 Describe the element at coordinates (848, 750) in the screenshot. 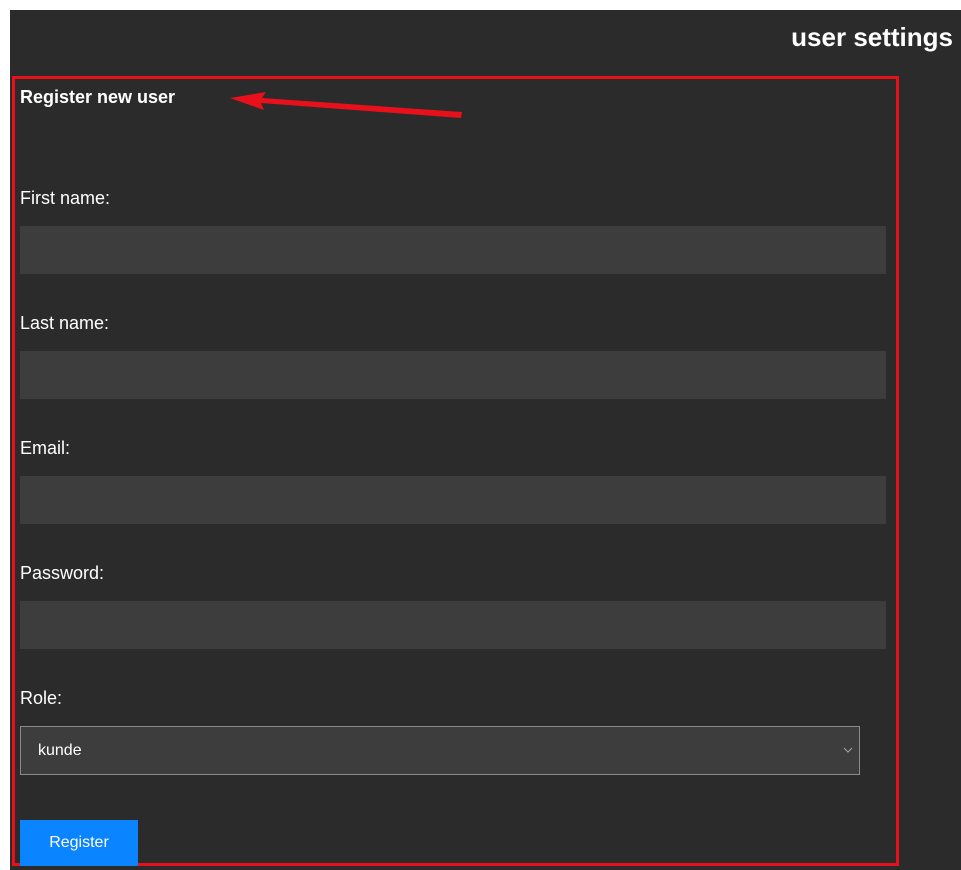

I see `chevron-down-icon` at that location.